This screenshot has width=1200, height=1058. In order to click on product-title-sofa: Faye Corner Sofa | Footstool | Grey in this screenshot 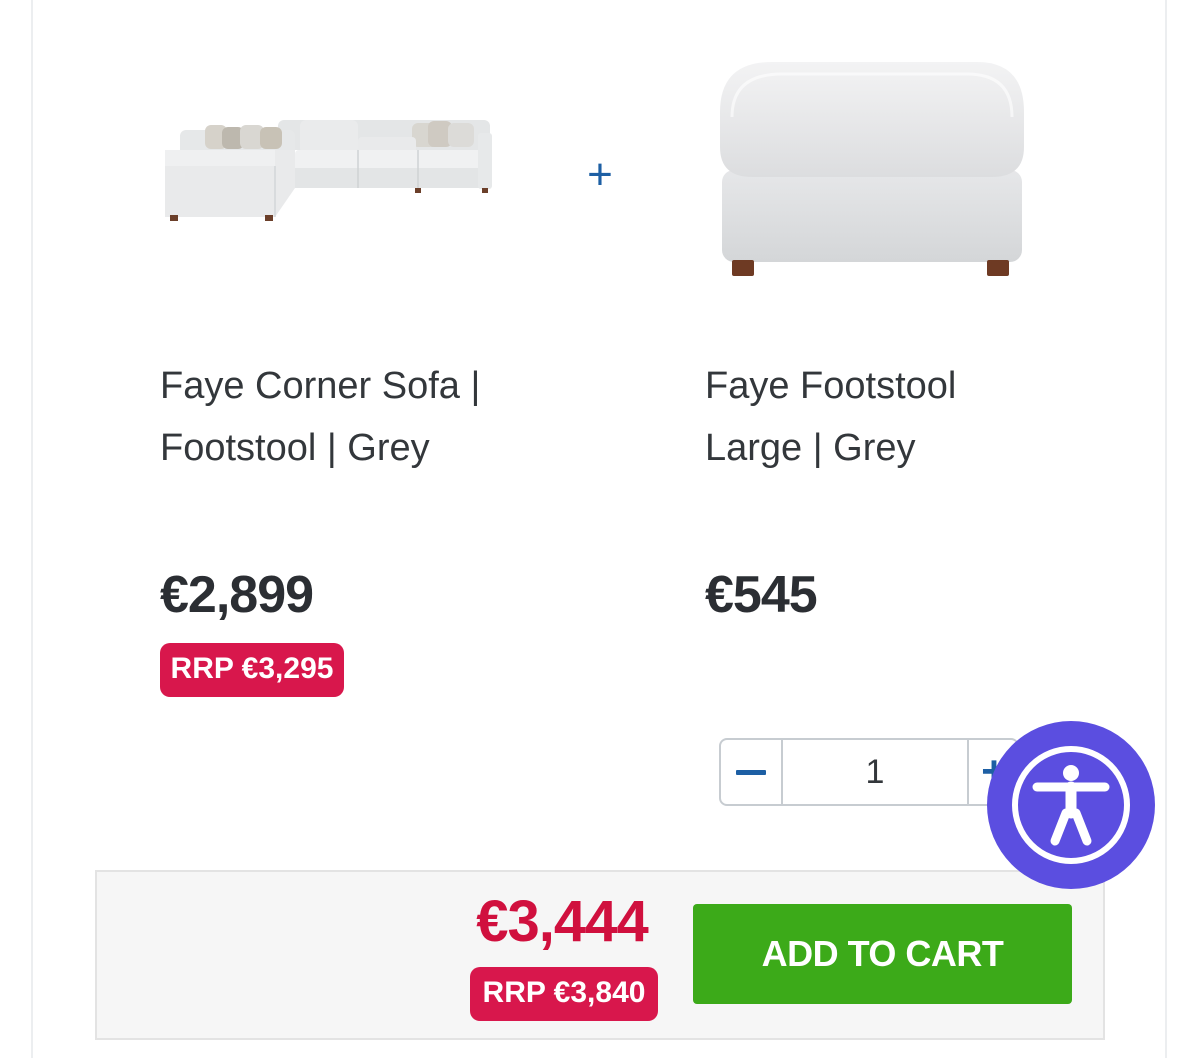, I will do `click(360, 417)`.